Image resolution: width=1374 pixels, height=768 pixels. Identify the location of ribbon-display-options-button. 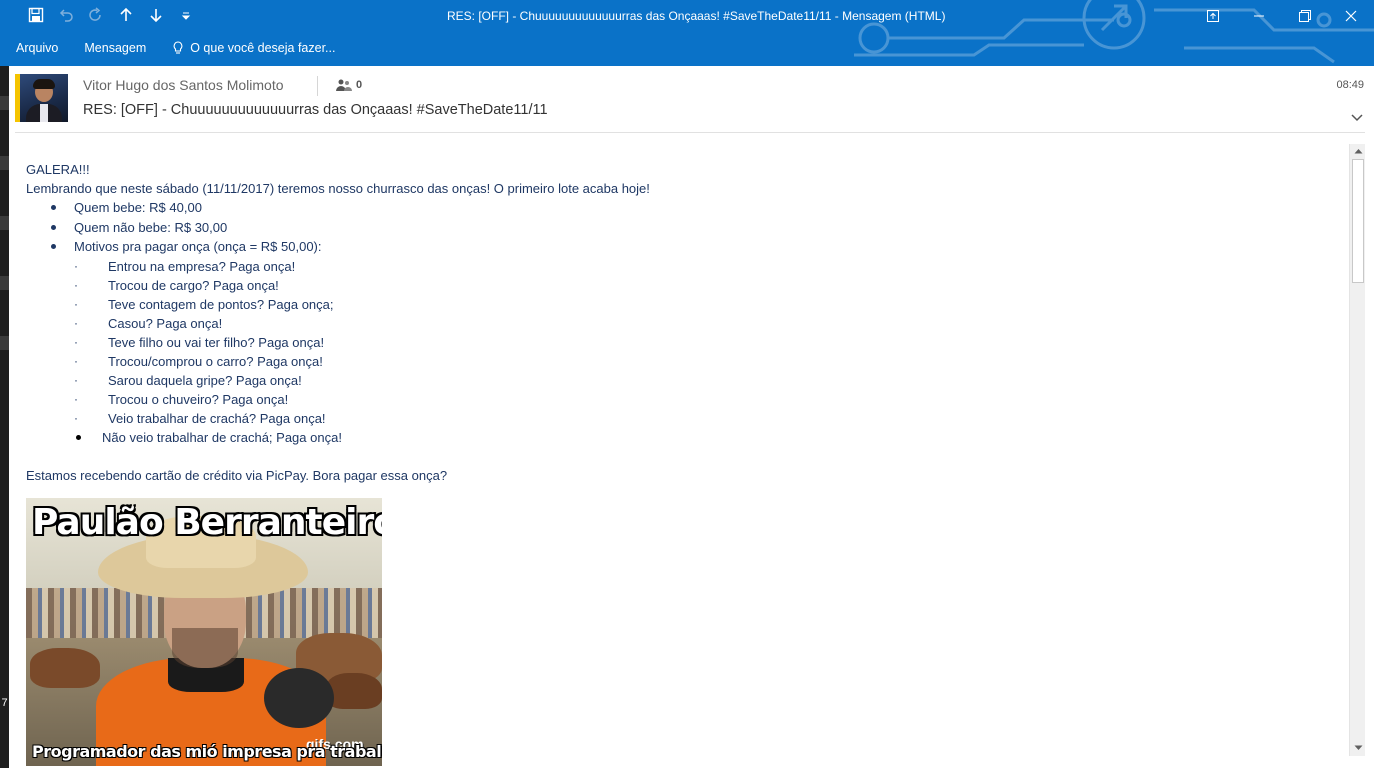
(1213, 16).